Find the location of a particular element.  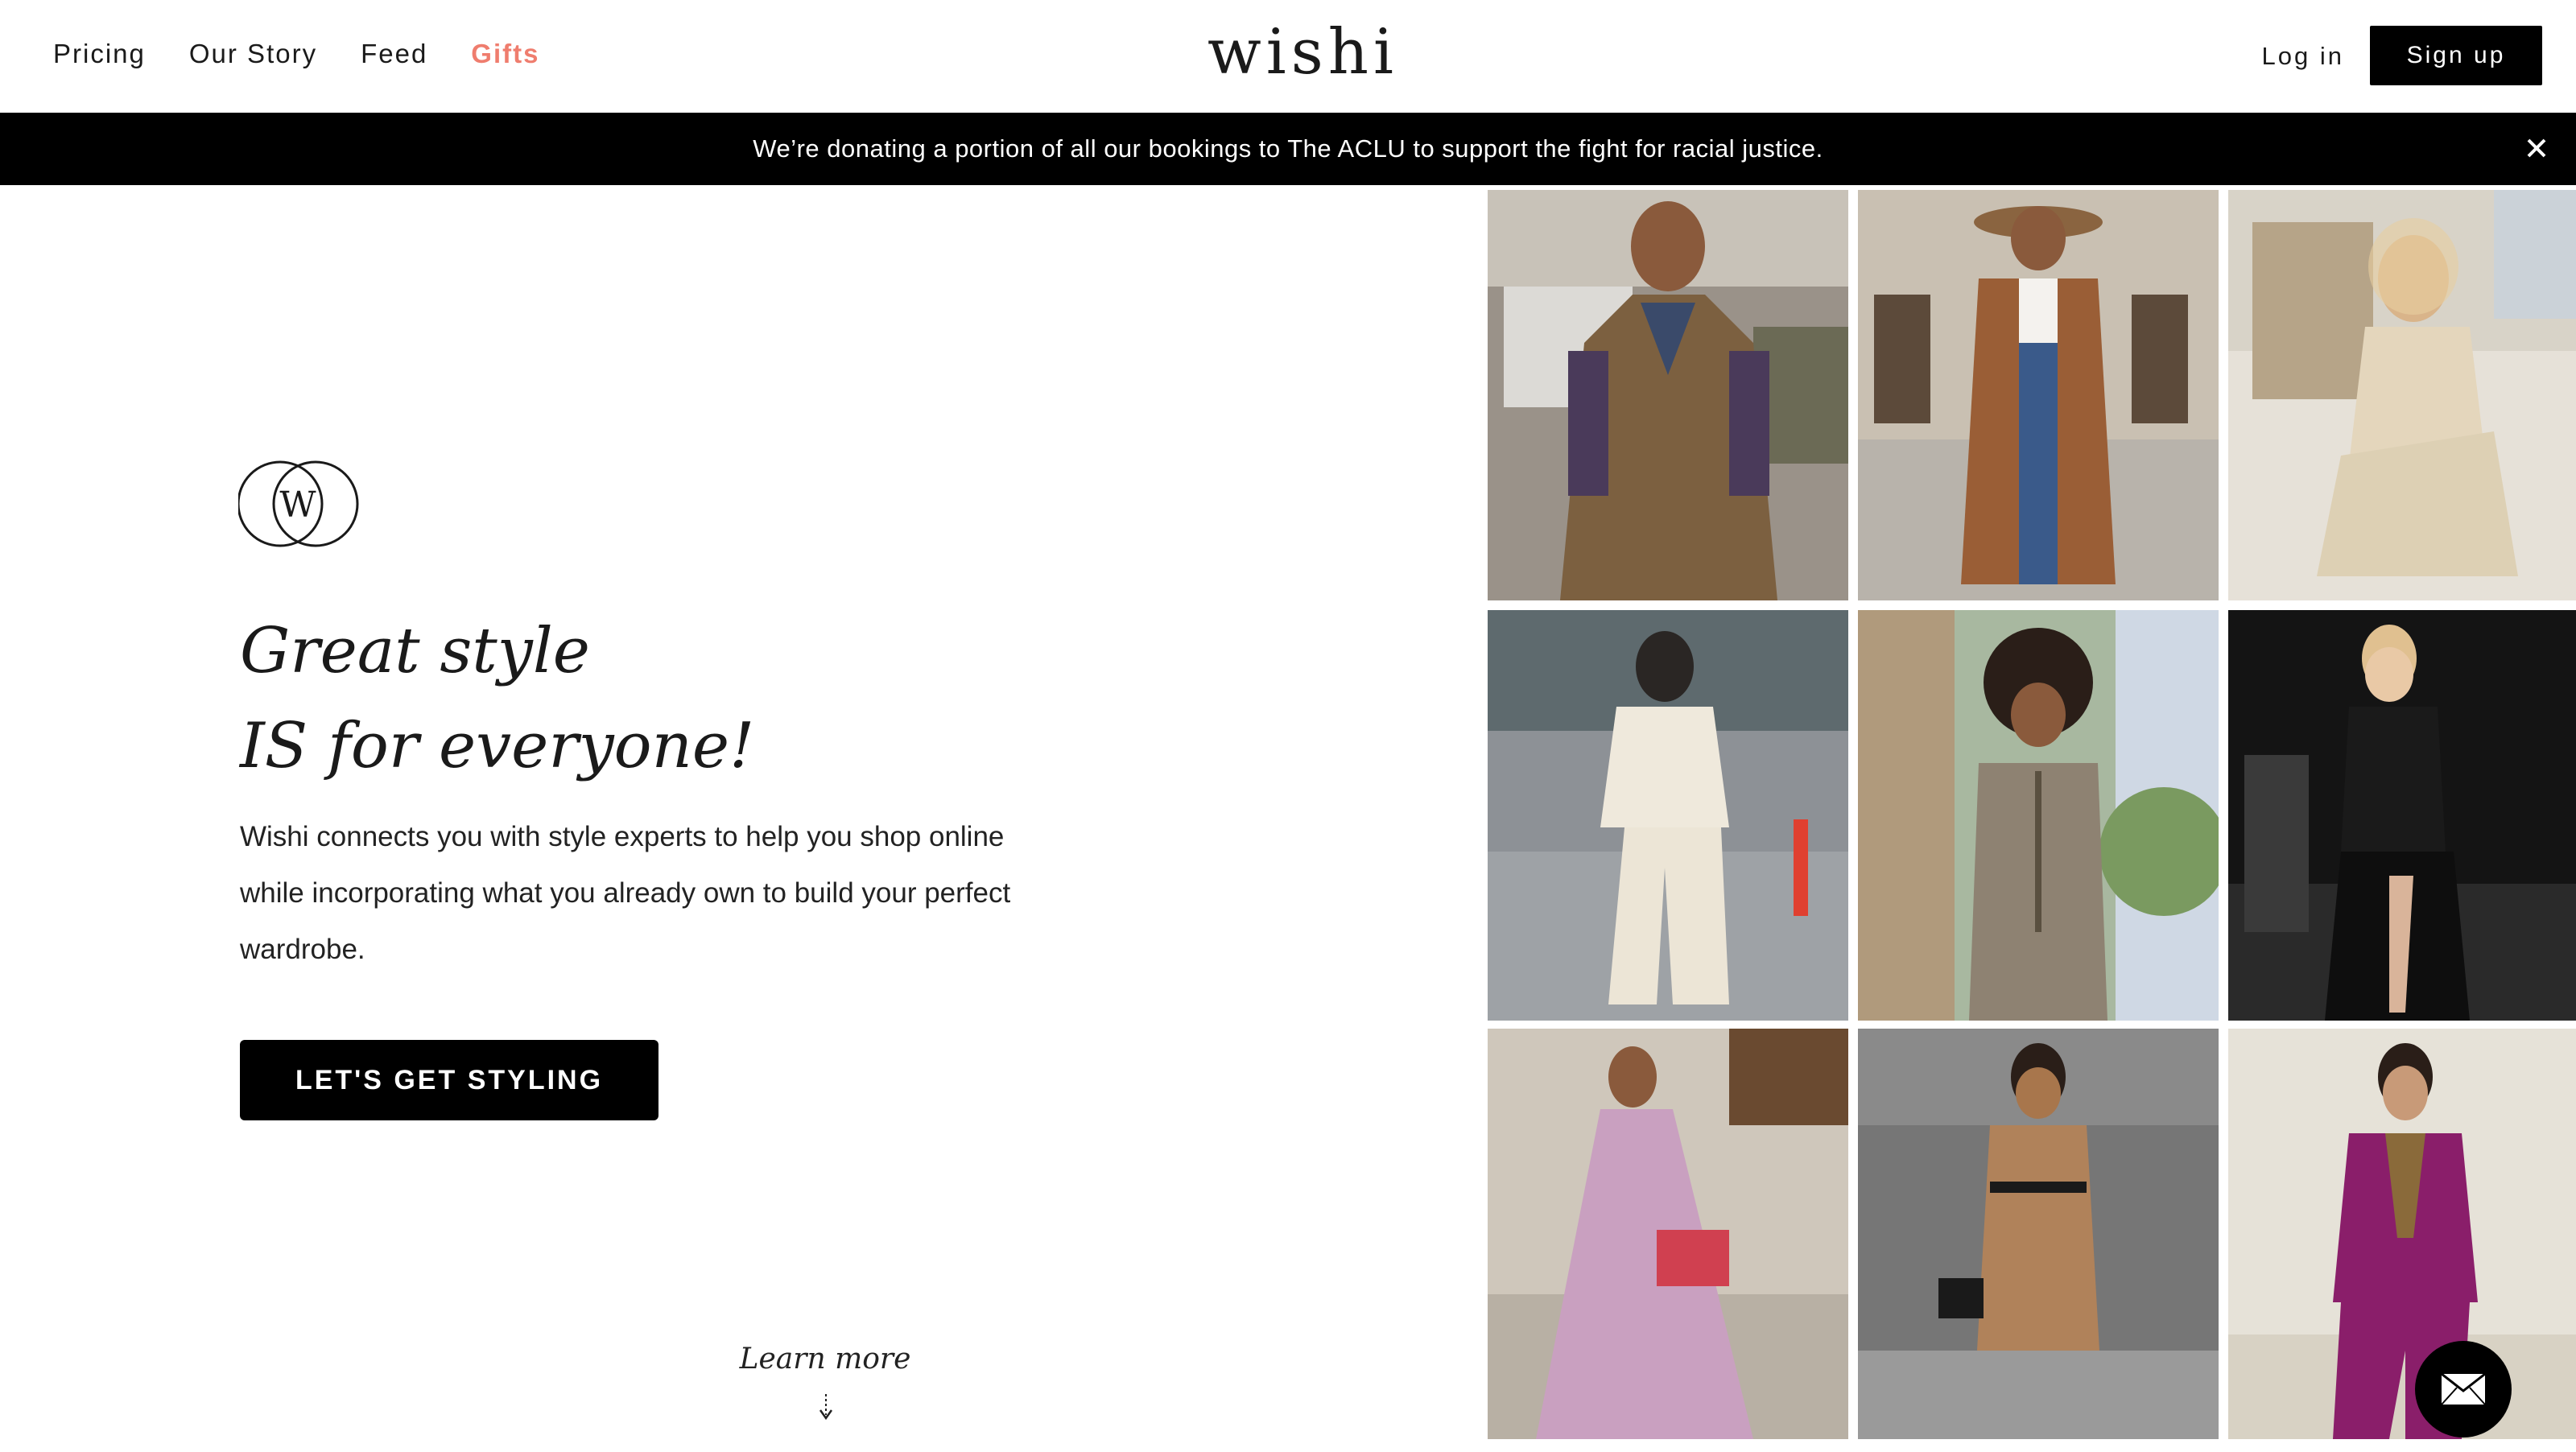

signup-button: Sign up is located at coordinates (2456, 55).